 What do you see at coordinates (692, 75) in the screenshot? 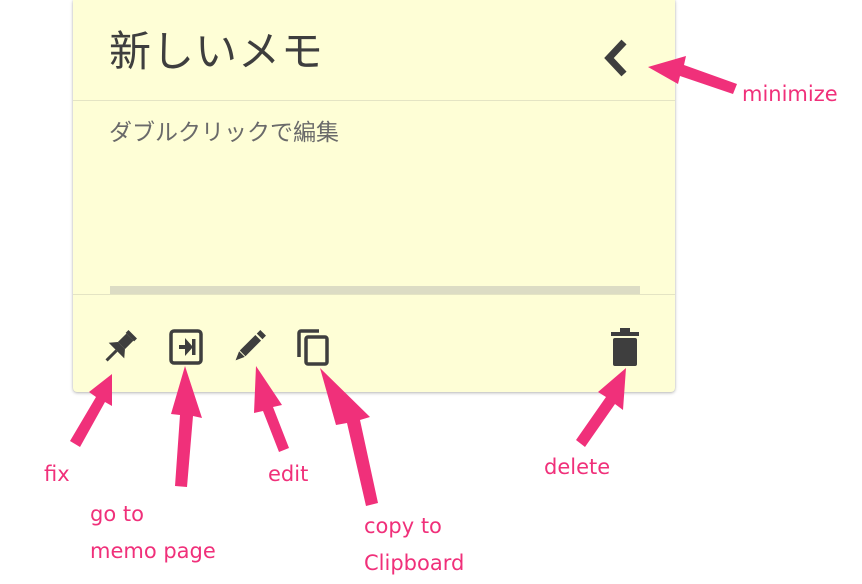
I see `minimize-arrow` at bounding box center [692, 75].